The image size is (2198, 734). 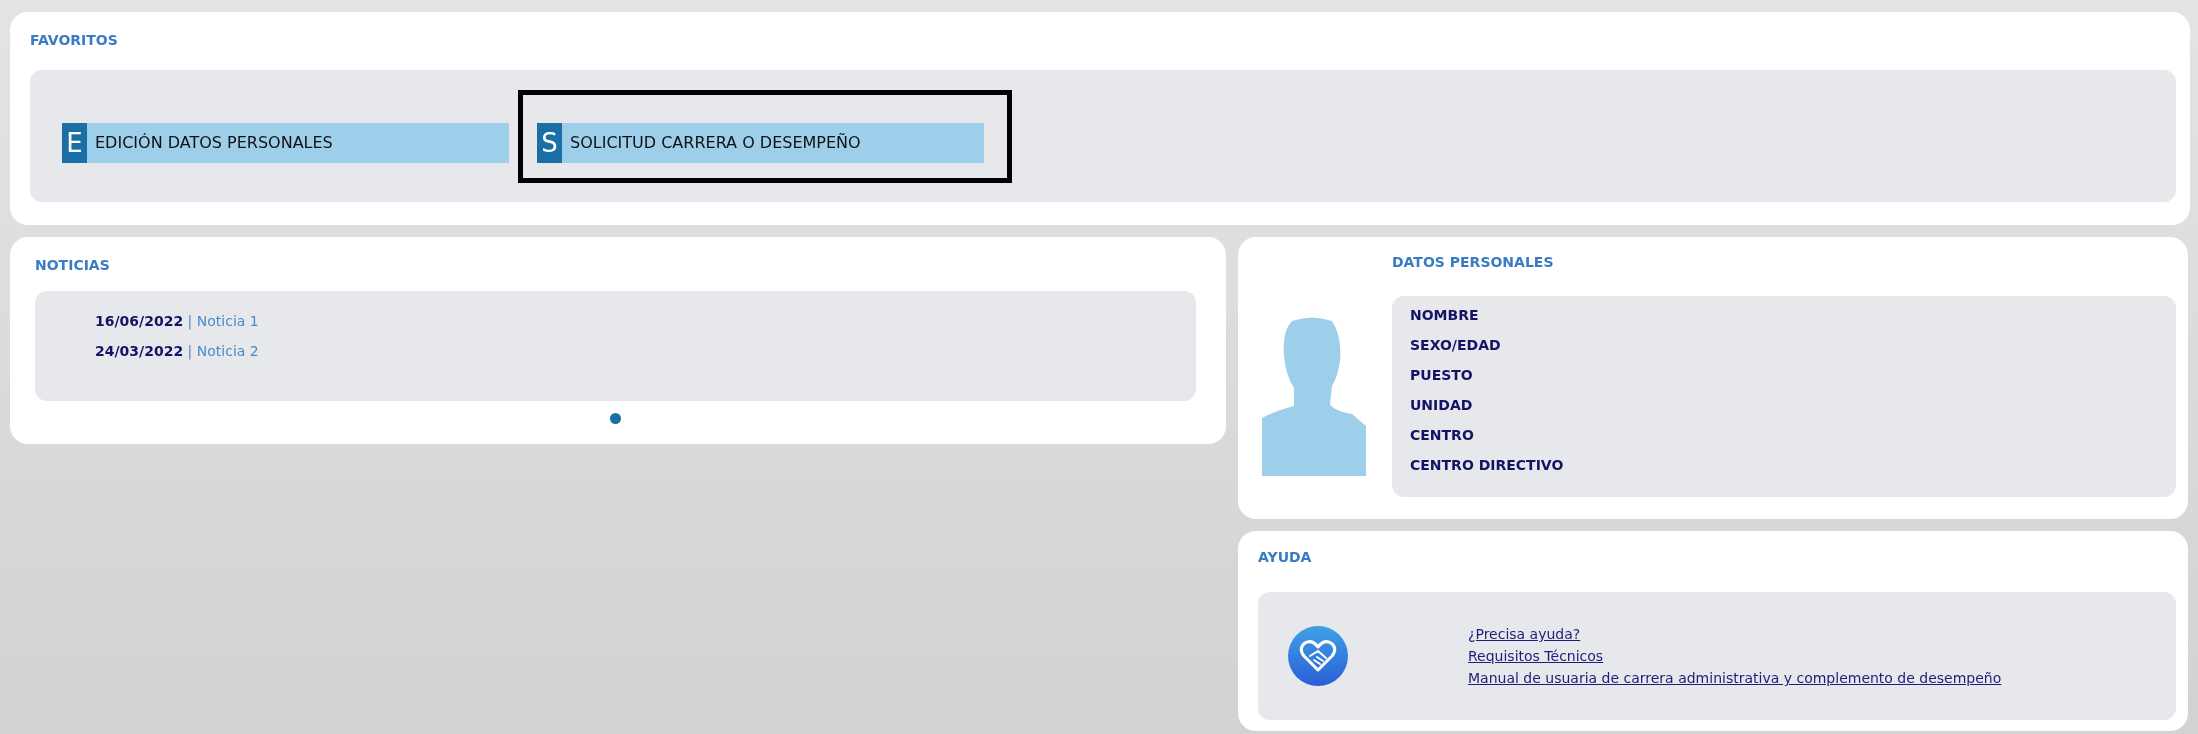 I want to click on field-label: UNIDAD, so click(x=1441, y=405).